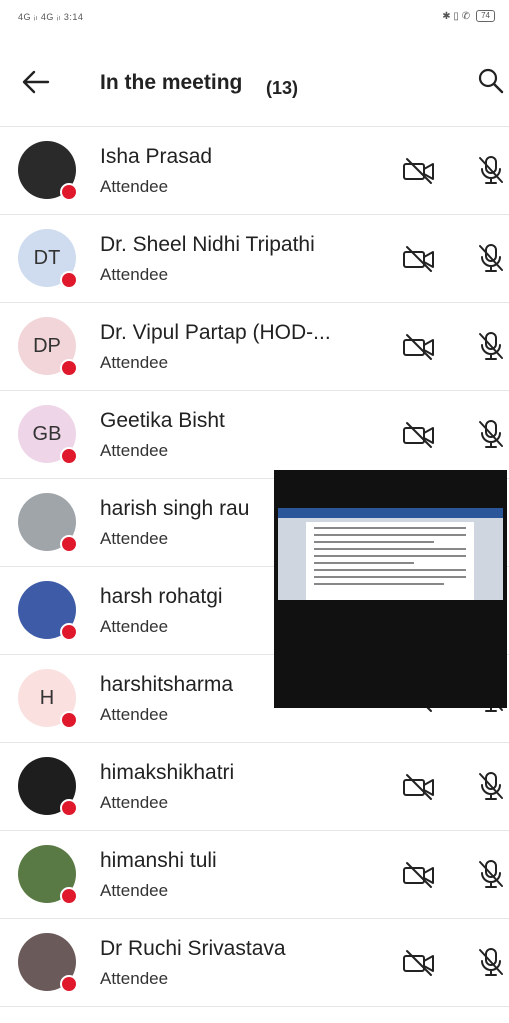  Describe the element at coordinates (491, 81) in the screenshot. I see `search-icon` at that location.